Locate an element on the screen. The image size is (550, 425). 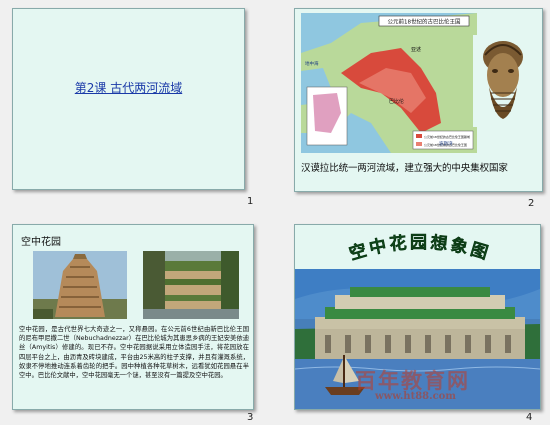
slide-number: 1 is located at coordinates (250, 201).